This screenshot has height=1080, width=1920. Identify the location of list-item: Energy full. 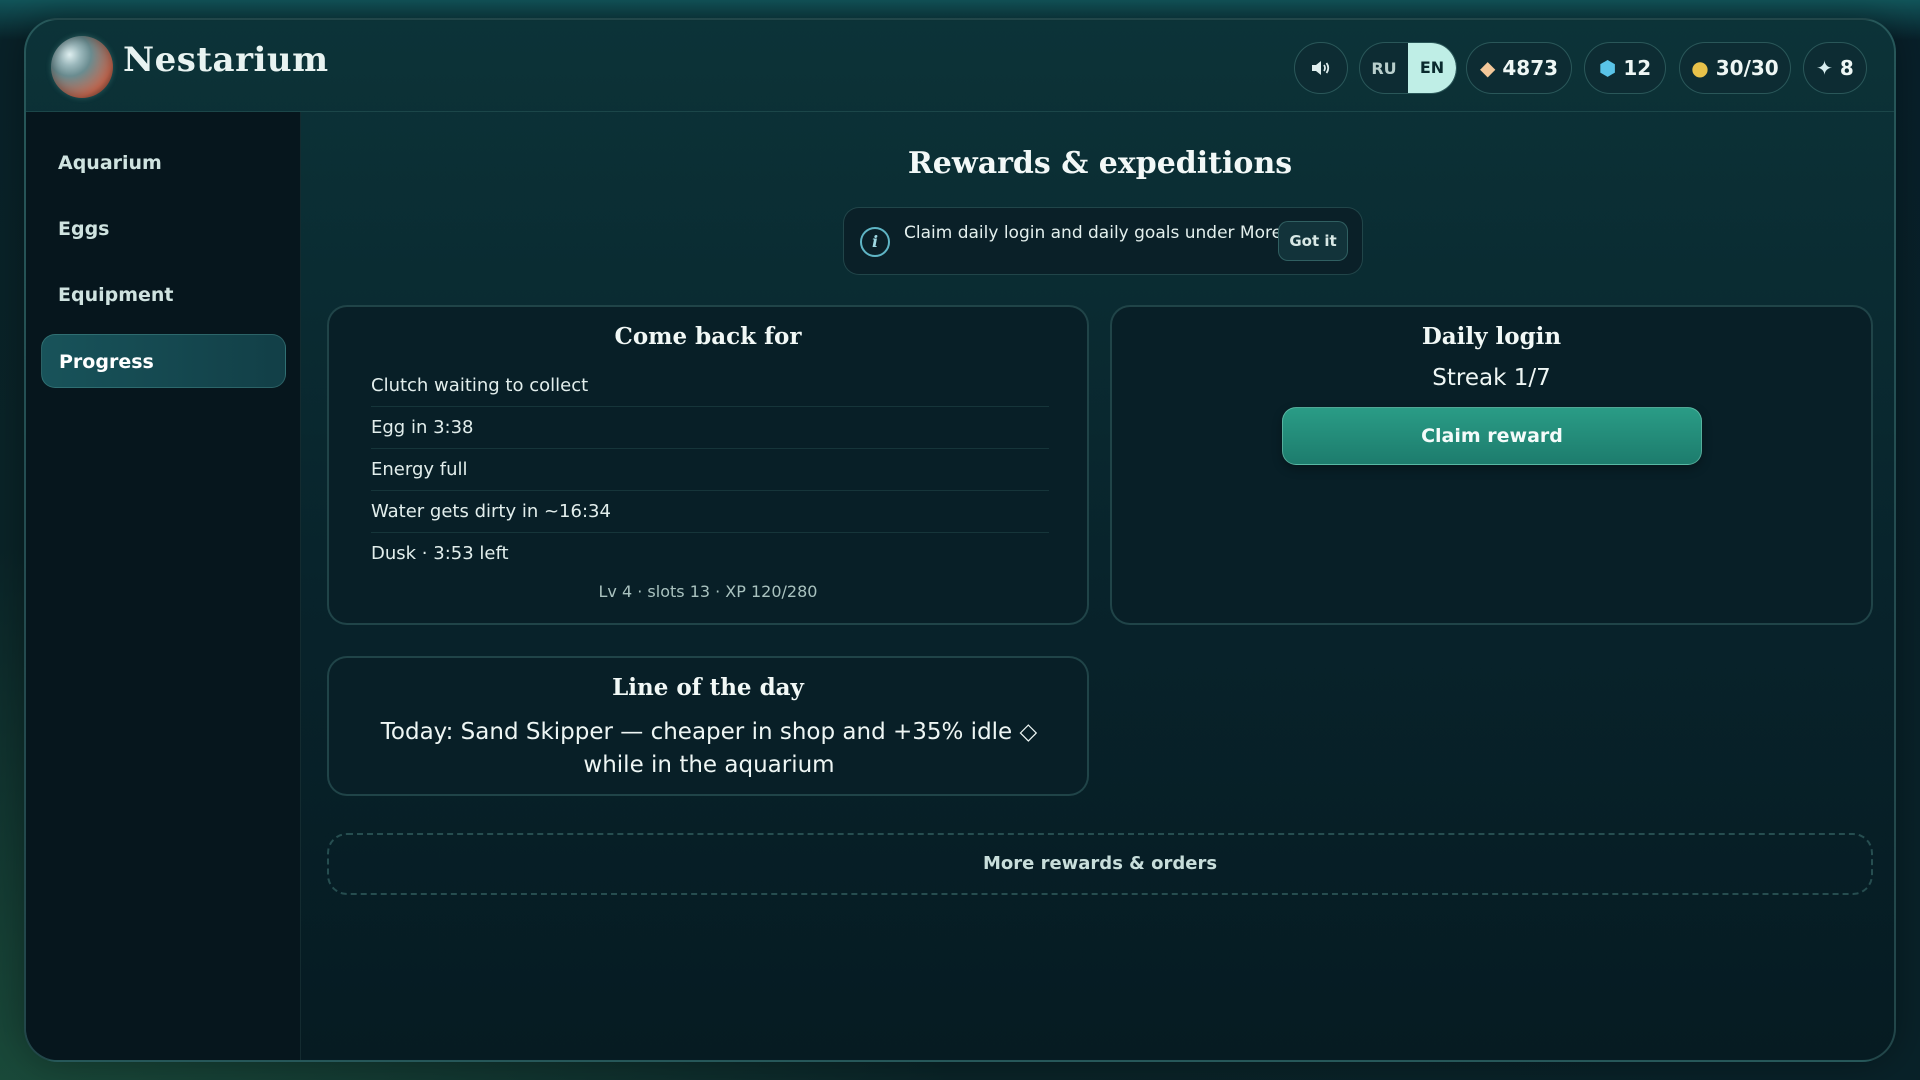
(710, 470).